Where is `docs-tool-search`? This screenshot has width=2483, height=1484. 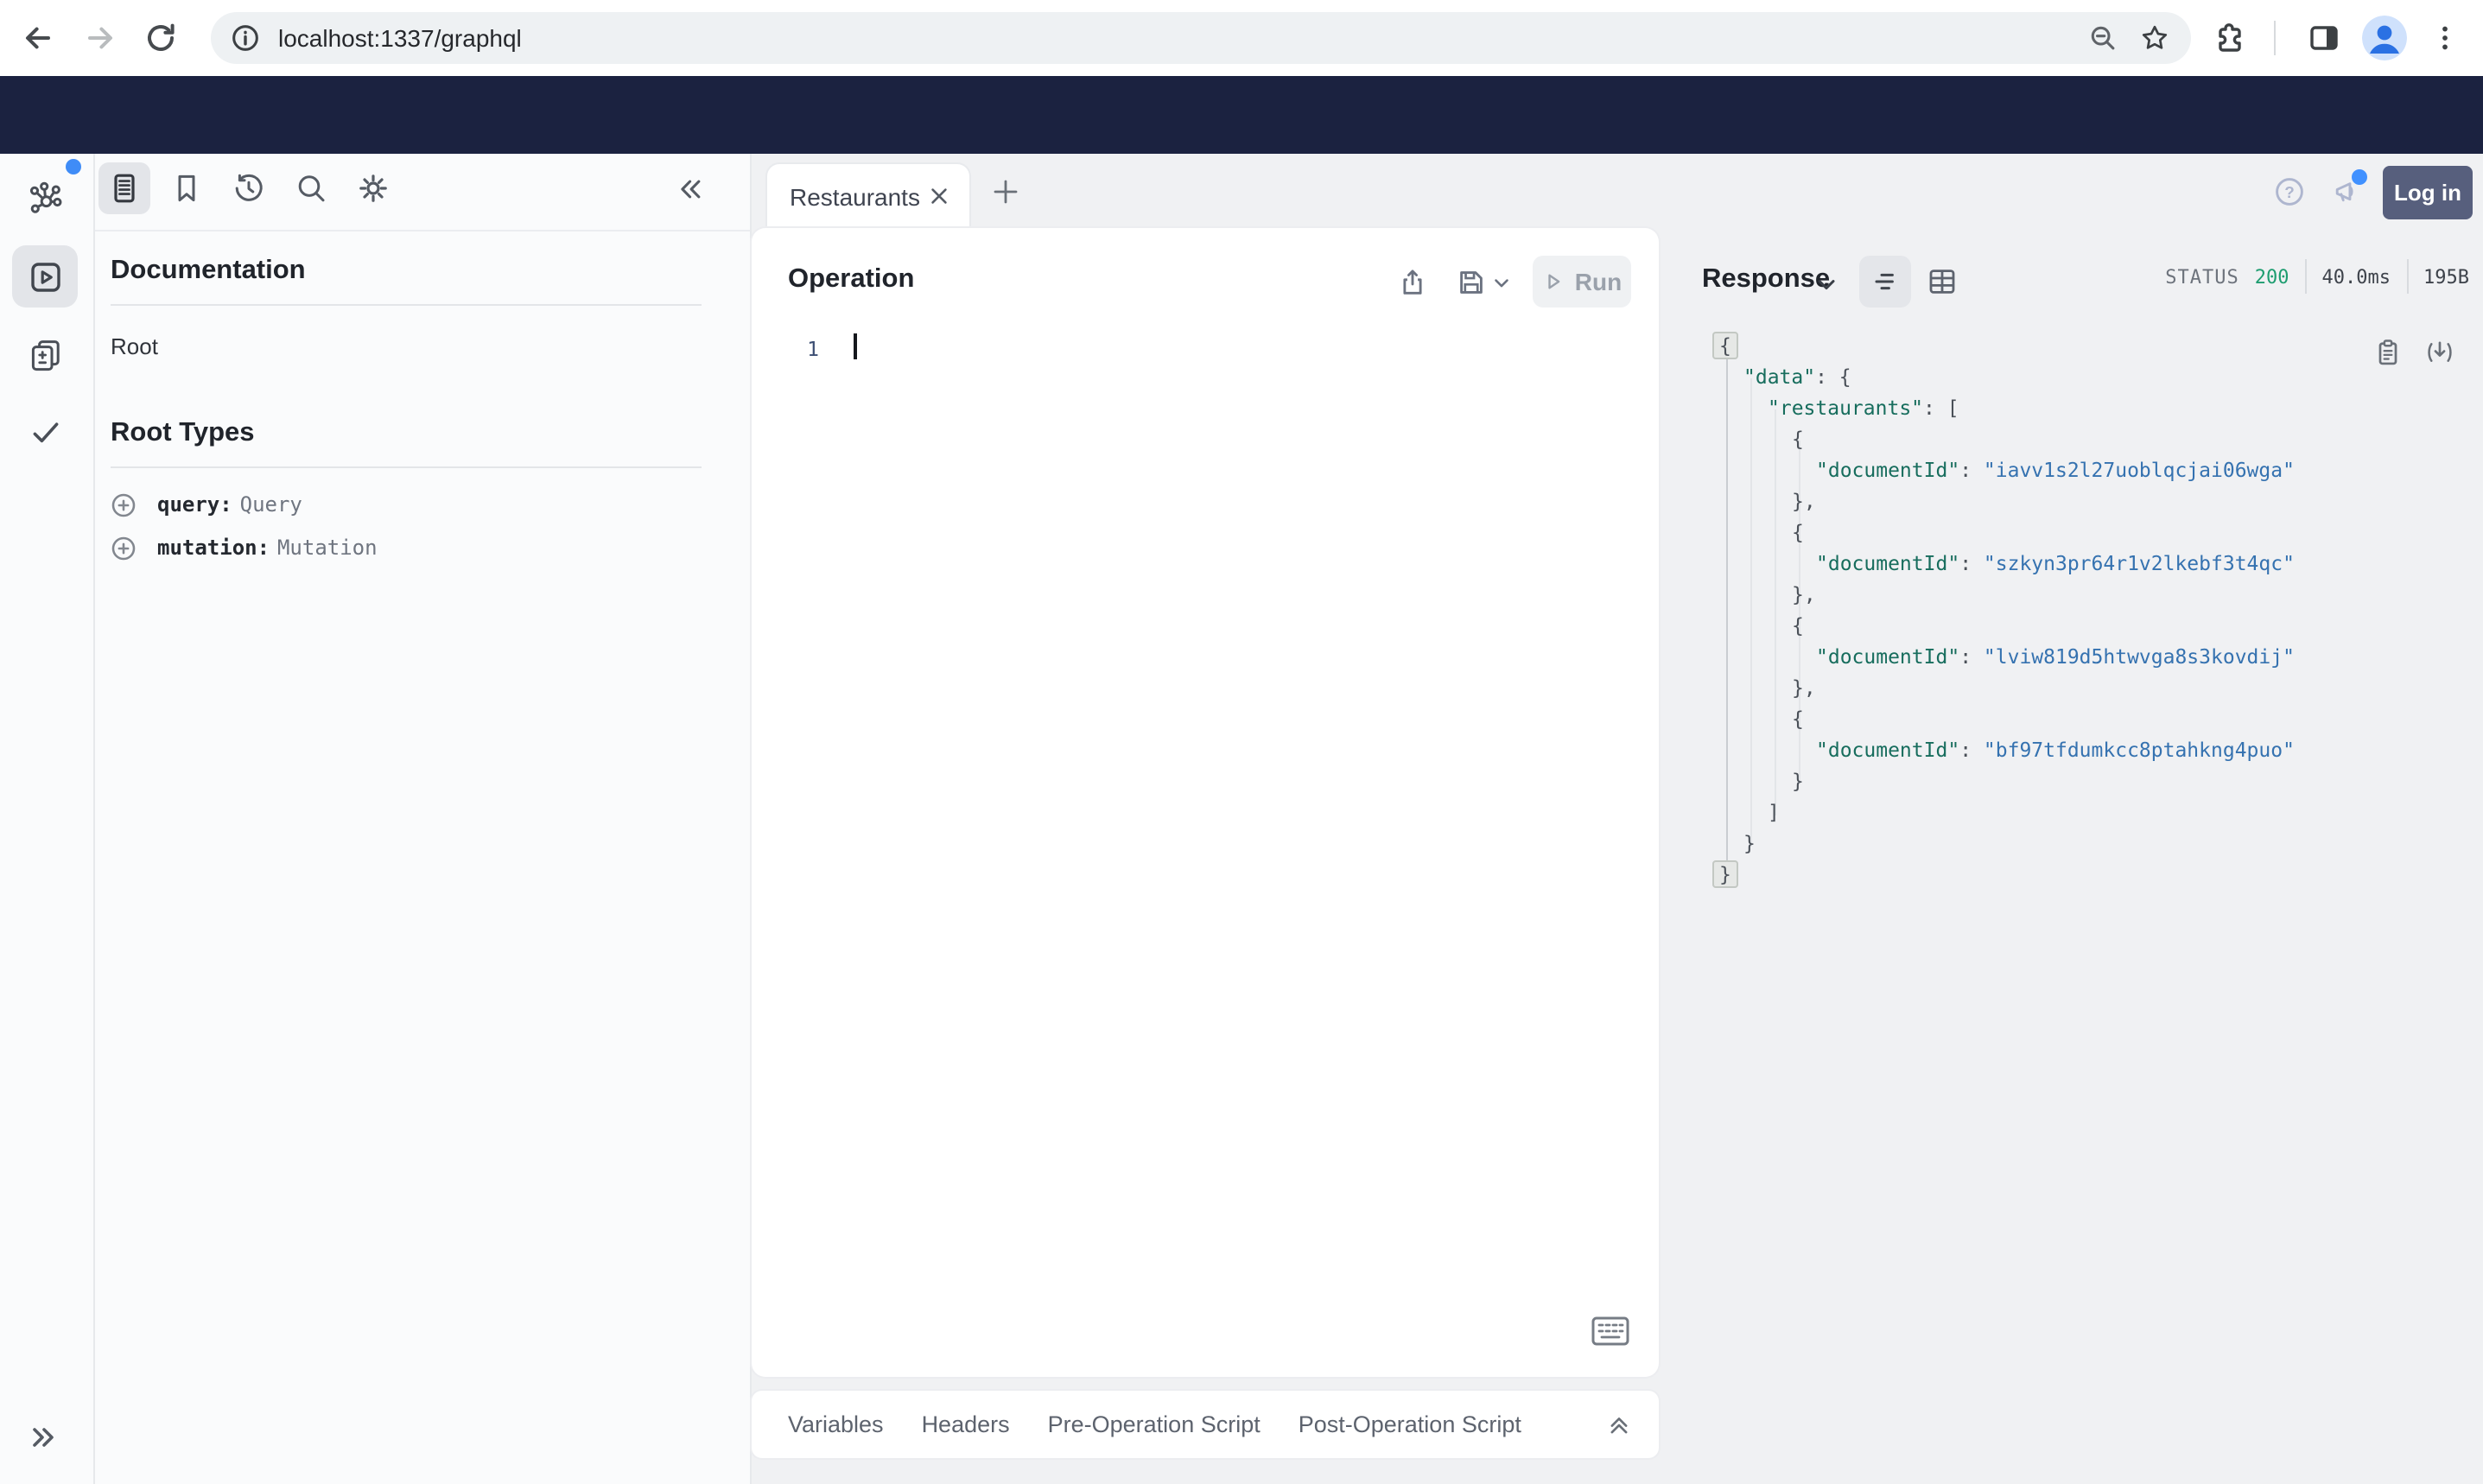 docs-tool-search is located at coordinates (311, 188).